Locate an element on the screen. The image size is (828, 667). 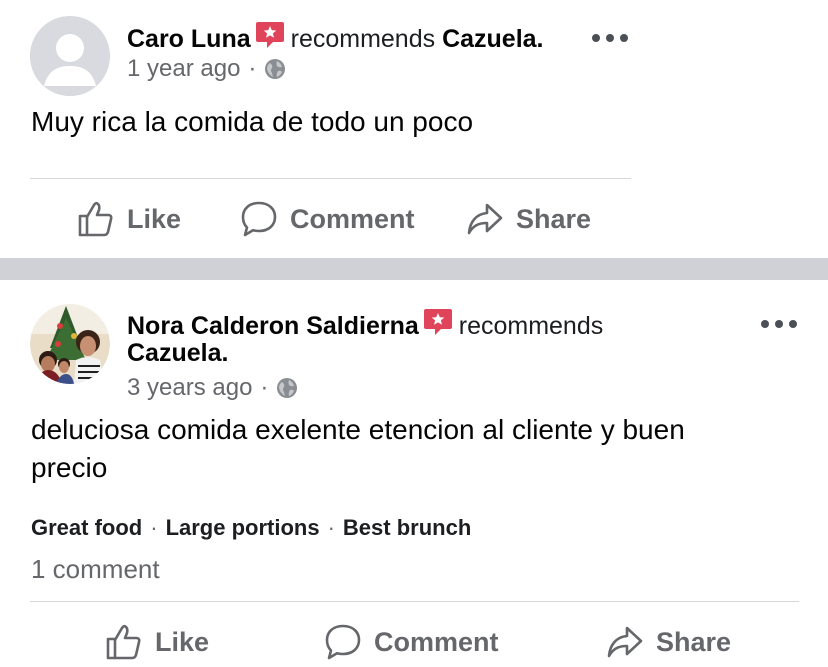
feed-separator is located at coordinates (414, 269).